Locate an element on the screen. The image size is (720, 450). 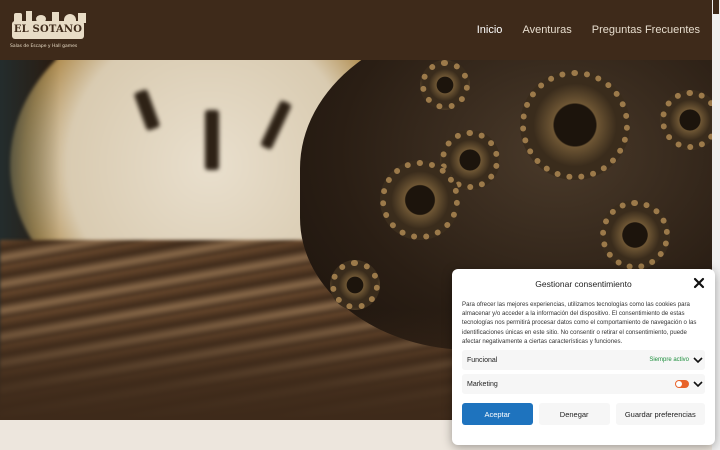
consent-title: Gestionar consentimiento is located at coordinates (583, 284).